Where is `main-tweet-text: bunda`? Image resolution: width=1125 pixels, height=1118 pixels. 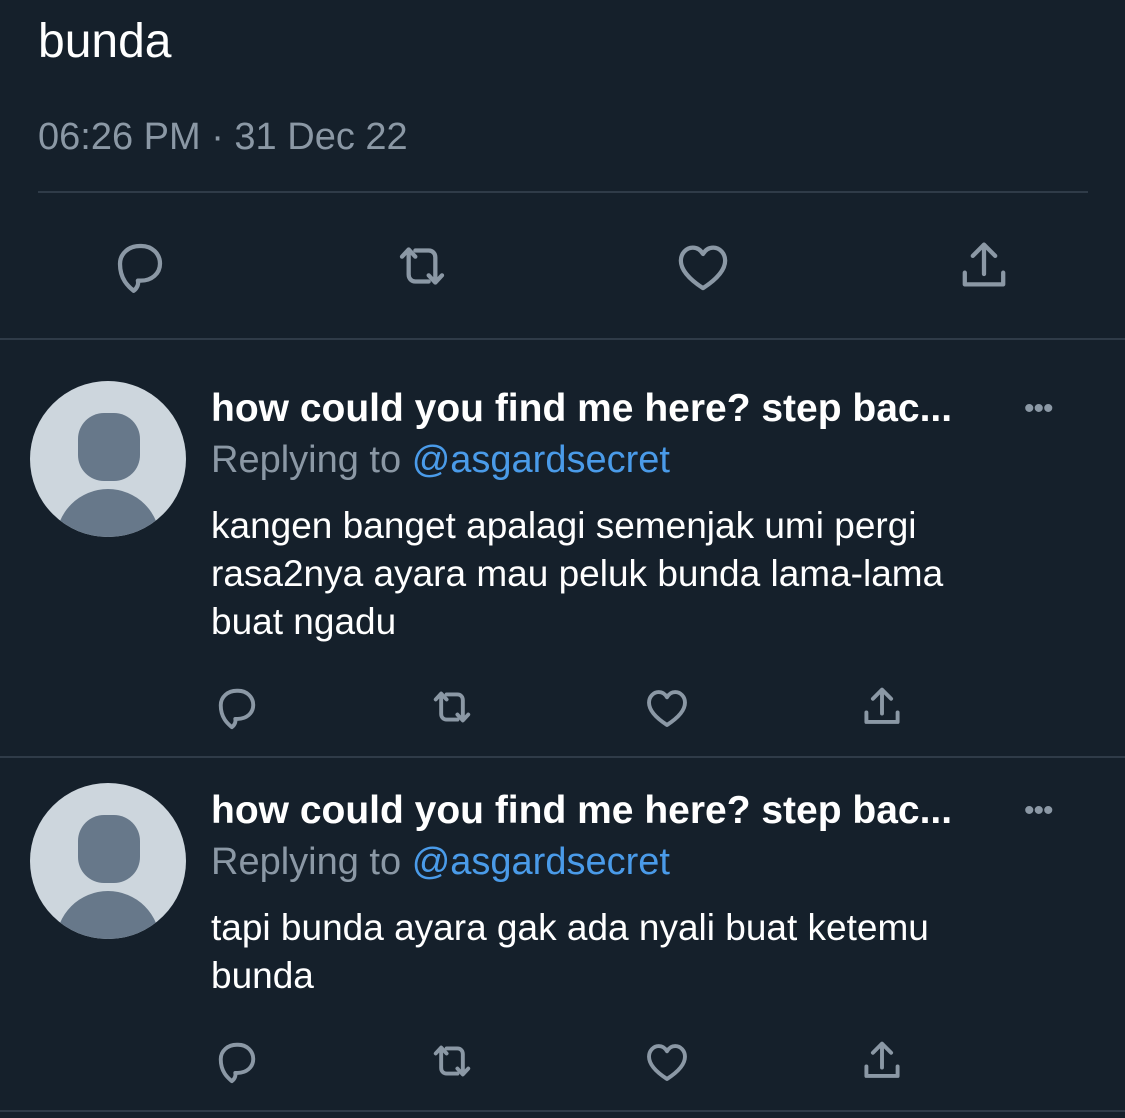 main-tweet-text: bunda is located at coordinates (105, 41).